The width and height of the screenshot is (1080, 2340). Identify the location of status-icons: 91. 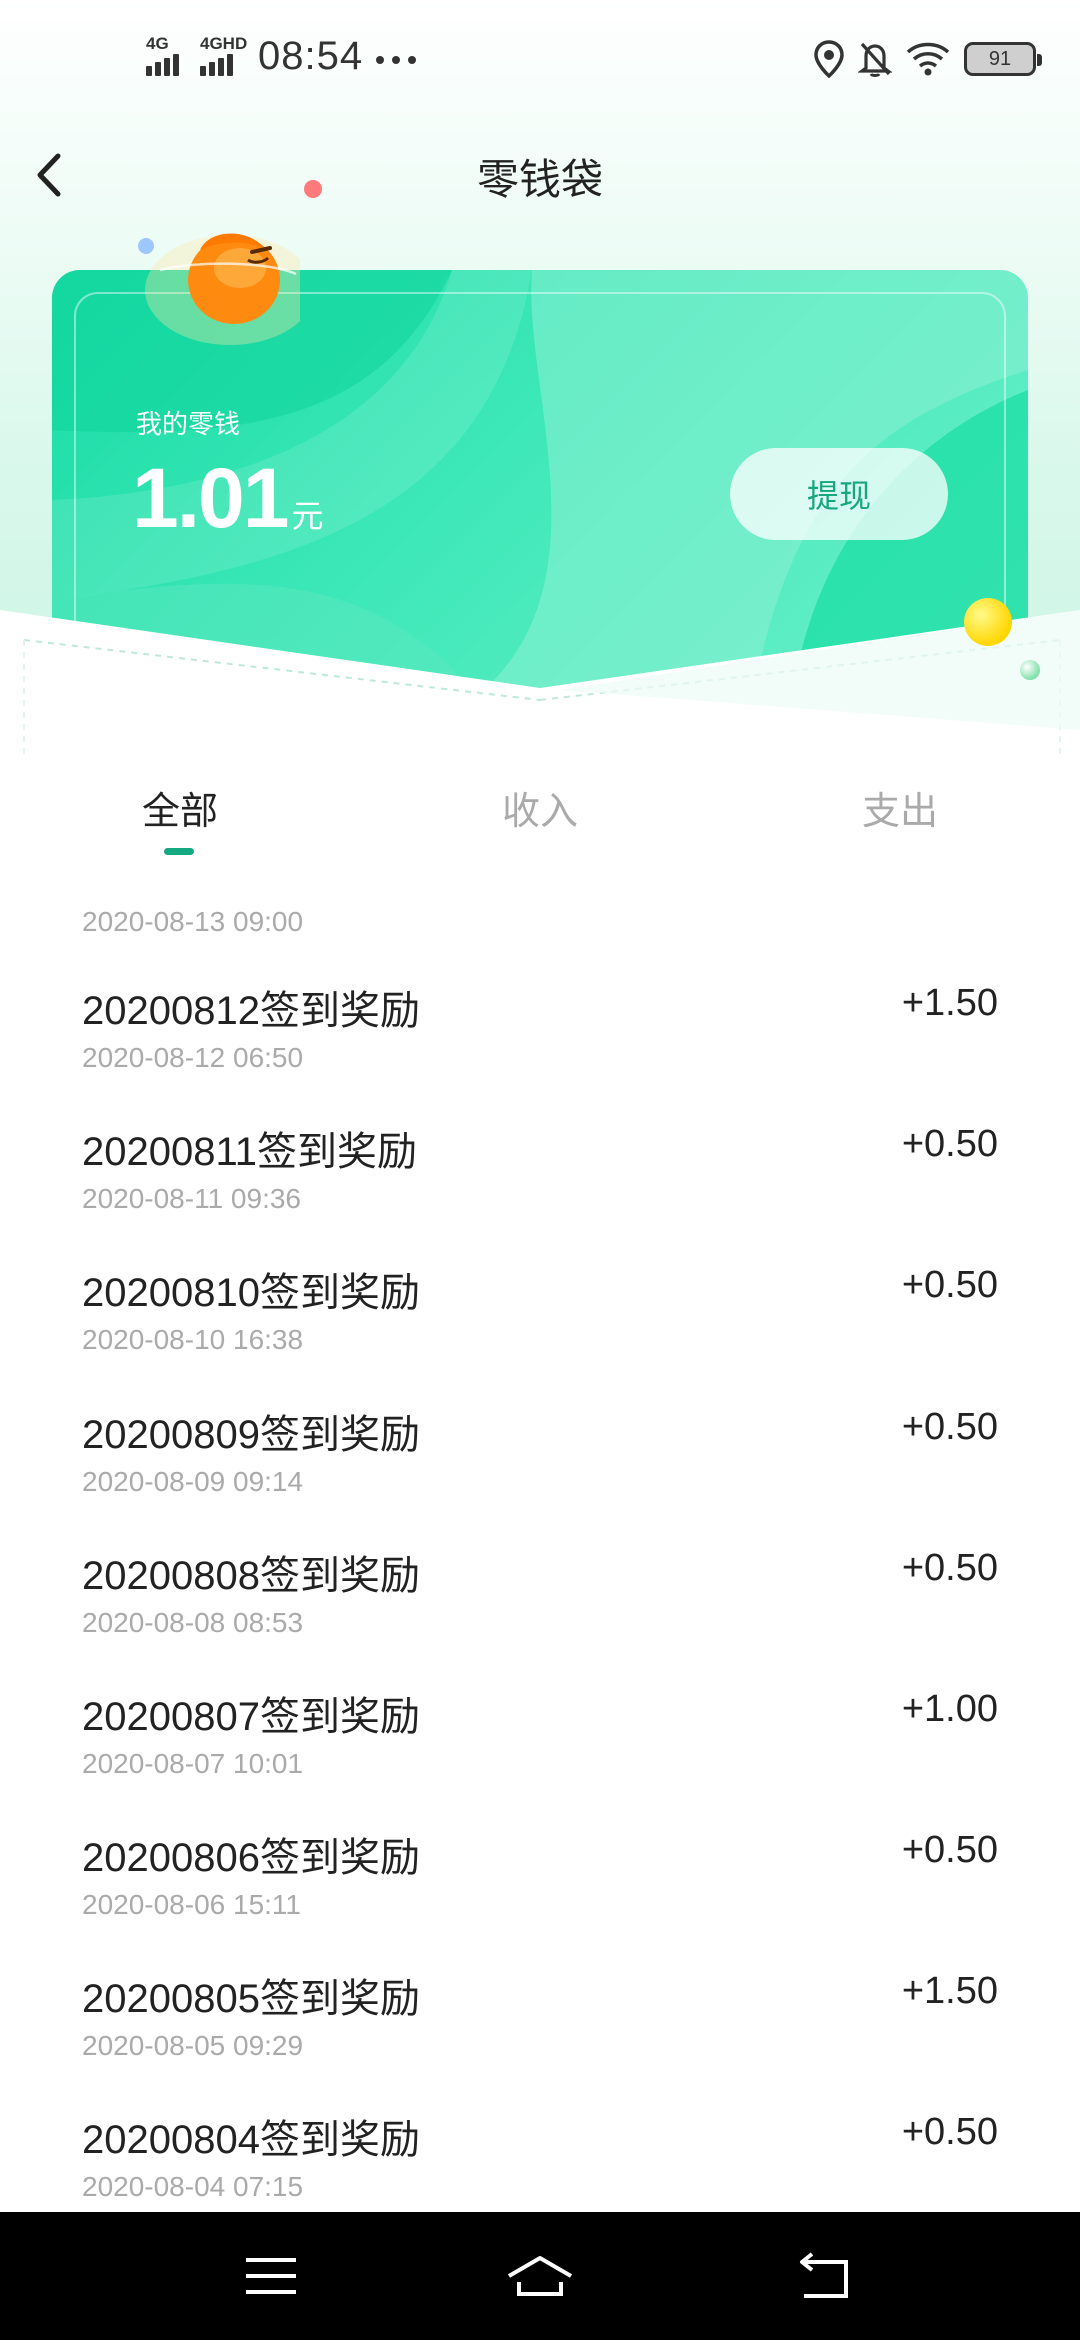
(928, 59).